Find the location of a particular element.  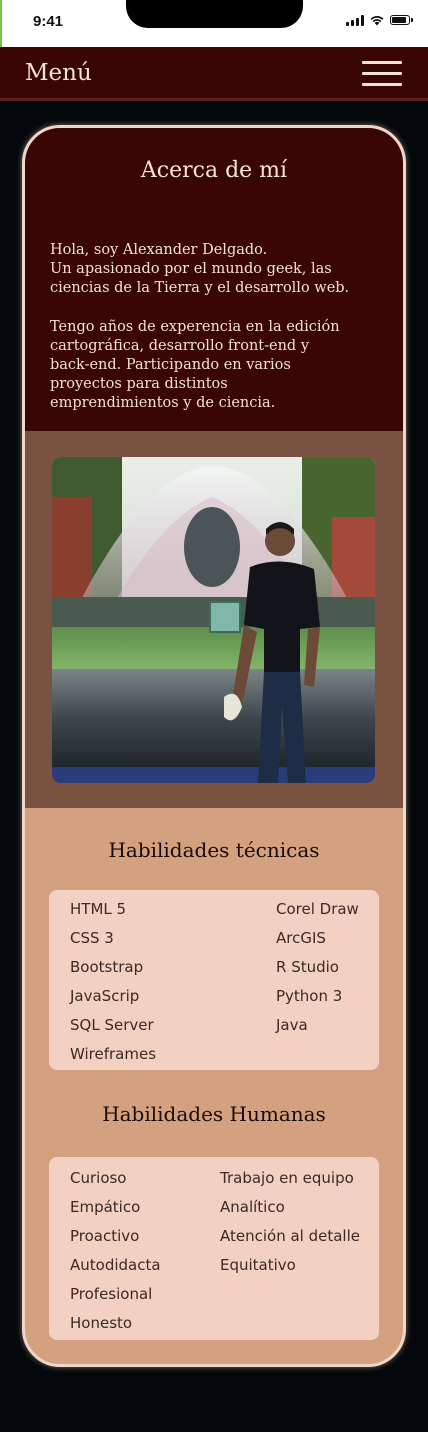

list-item: HTML 5 is located at coordinates (98, 909).